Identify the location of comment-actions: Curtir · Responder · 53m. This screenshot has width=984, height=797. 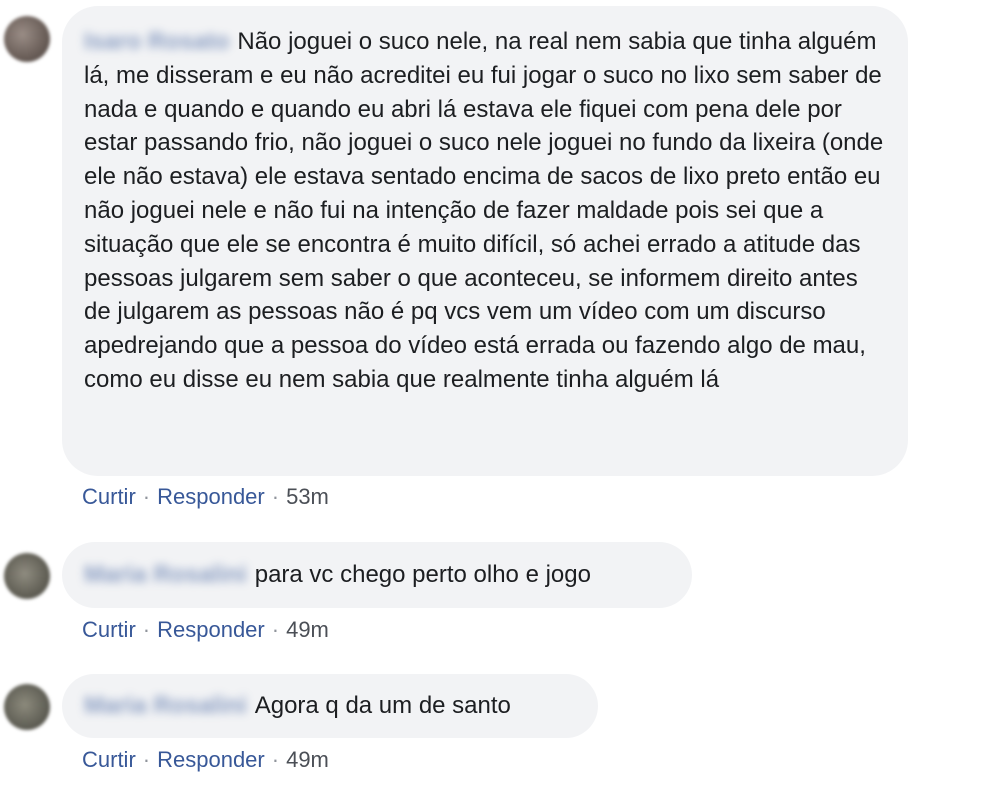
(205, 497).